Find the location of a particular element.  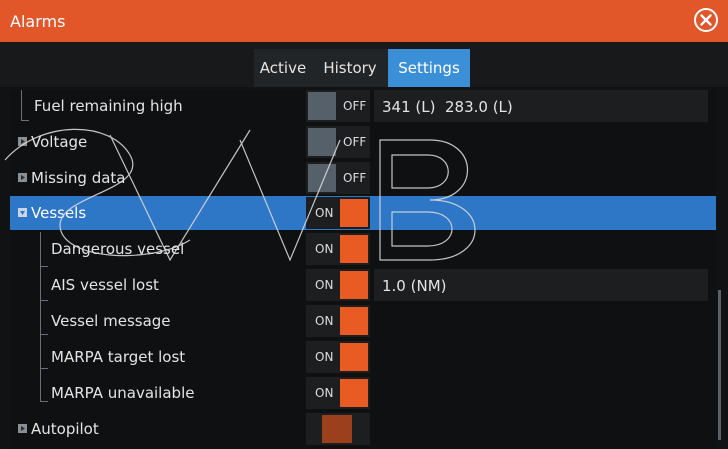

row-marpa-unavailable: MARPA unavailable ON is located at coordinates (363, 393).